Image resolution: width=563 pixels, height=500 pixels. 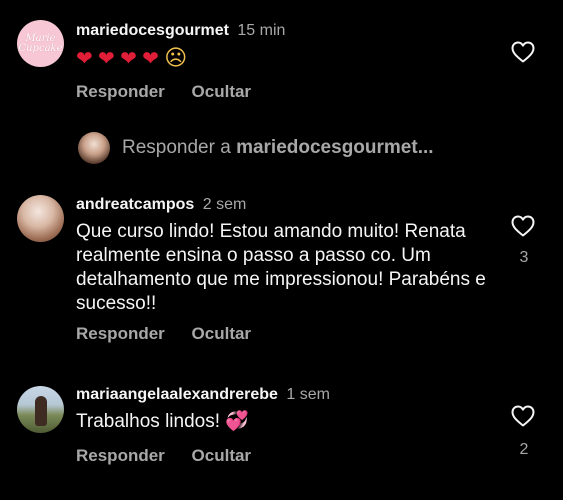 What do you see at coordinates (148, 421) in the screenshot?
I see `comment-text-body: Trabalhos lindos!` at bounding box center [148, 421].